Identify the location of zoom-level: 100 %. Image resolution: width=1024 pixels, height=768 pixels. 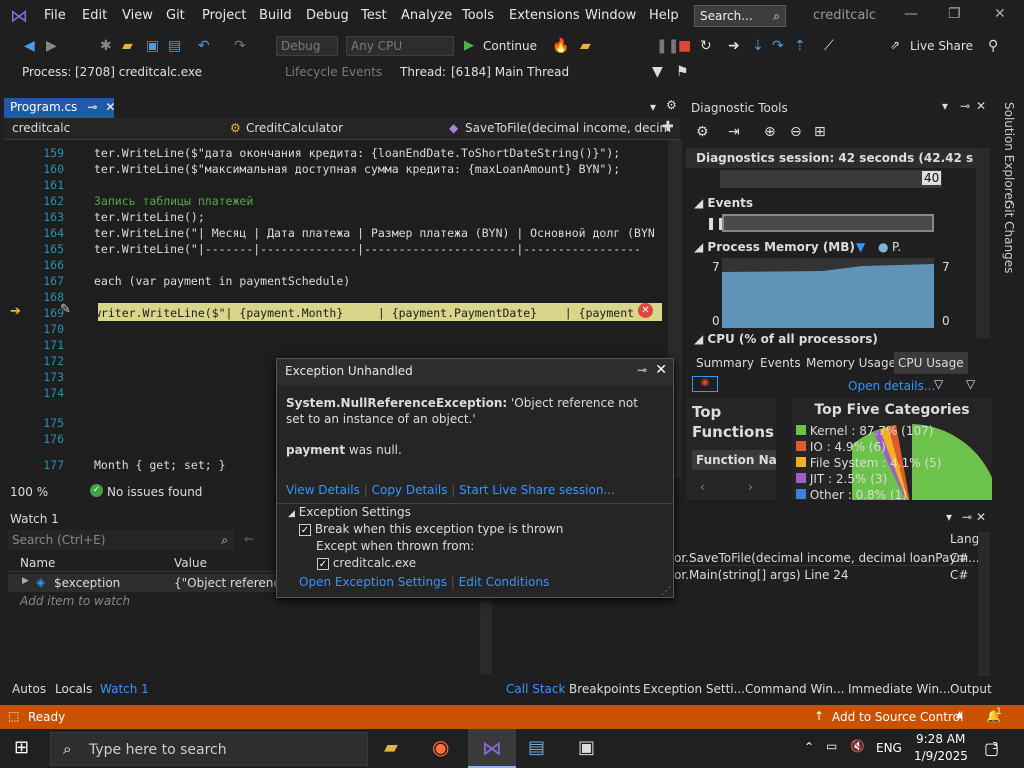
(29, 492).